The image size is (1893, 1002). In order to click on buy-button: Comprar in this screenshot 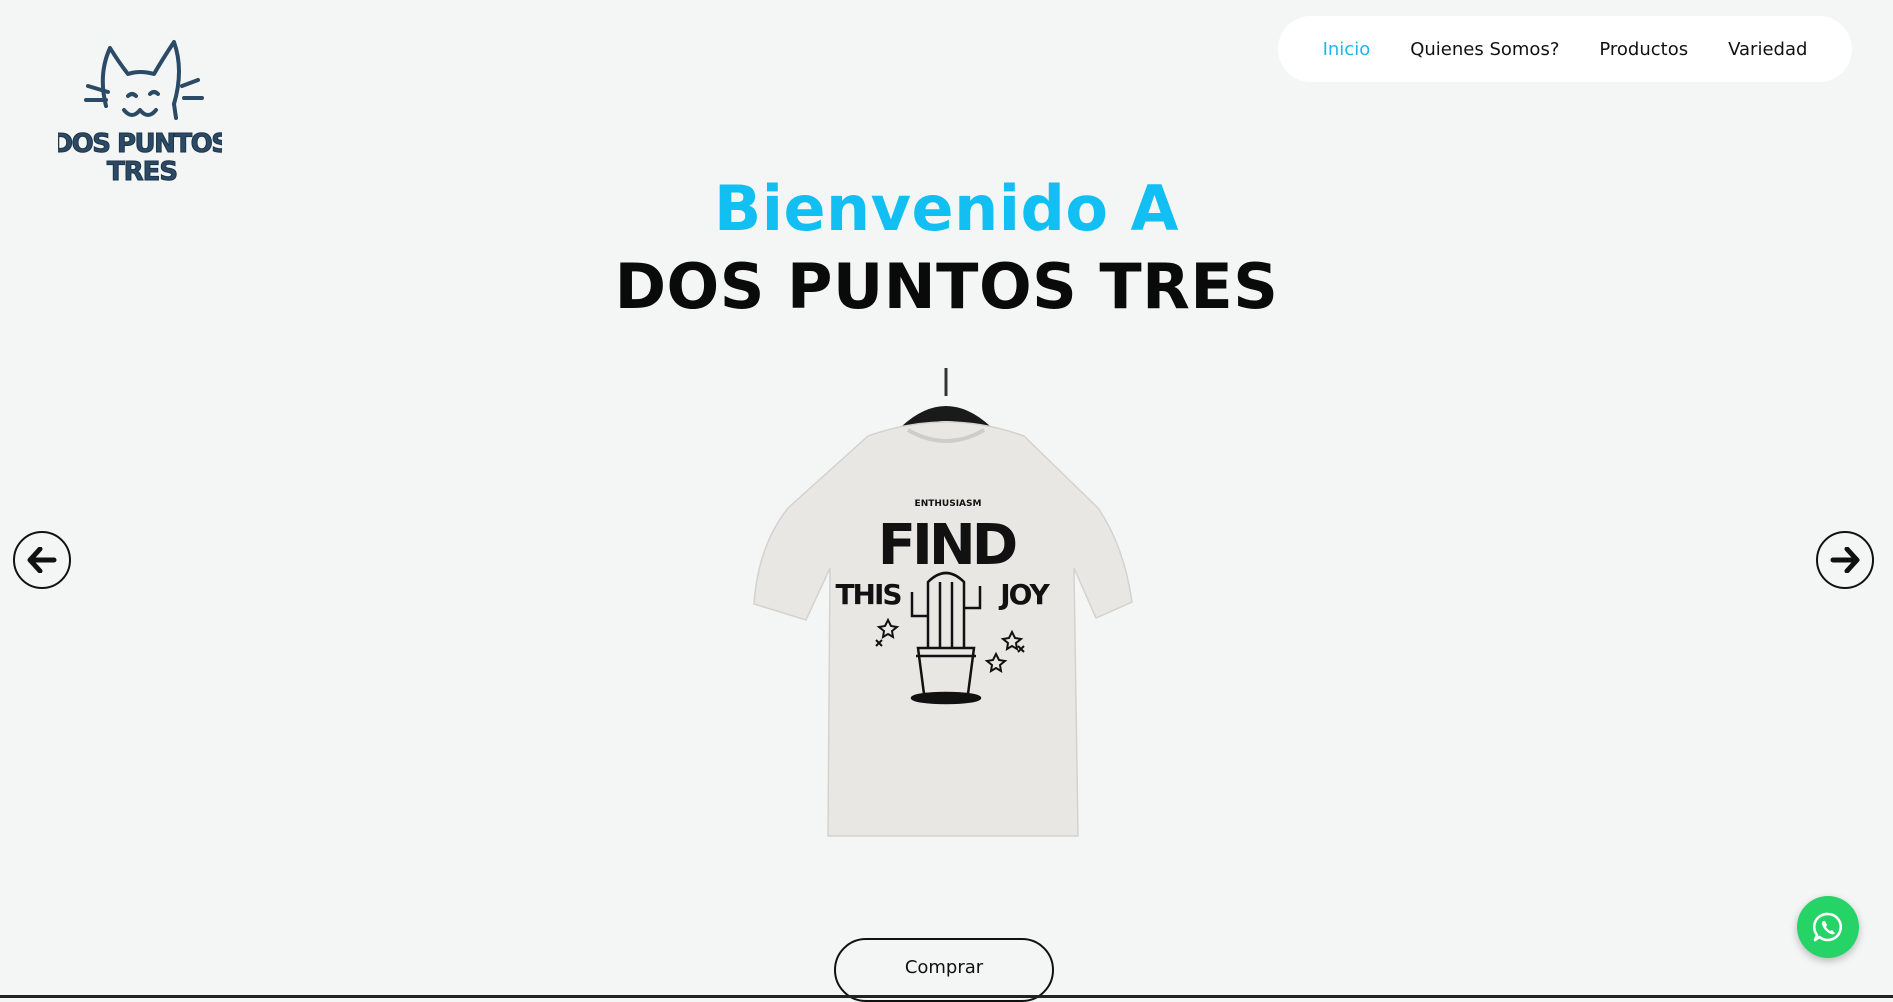, I will do `click(944, 970)`.